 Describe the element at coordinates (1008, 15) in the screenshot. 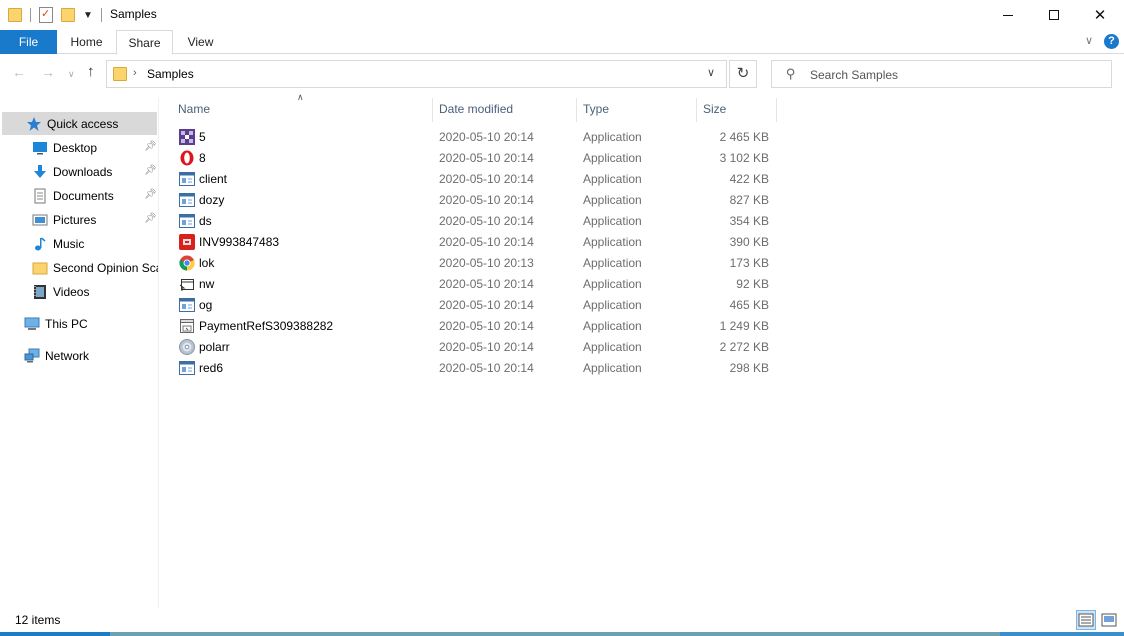

I see `minimize-button` at that location.